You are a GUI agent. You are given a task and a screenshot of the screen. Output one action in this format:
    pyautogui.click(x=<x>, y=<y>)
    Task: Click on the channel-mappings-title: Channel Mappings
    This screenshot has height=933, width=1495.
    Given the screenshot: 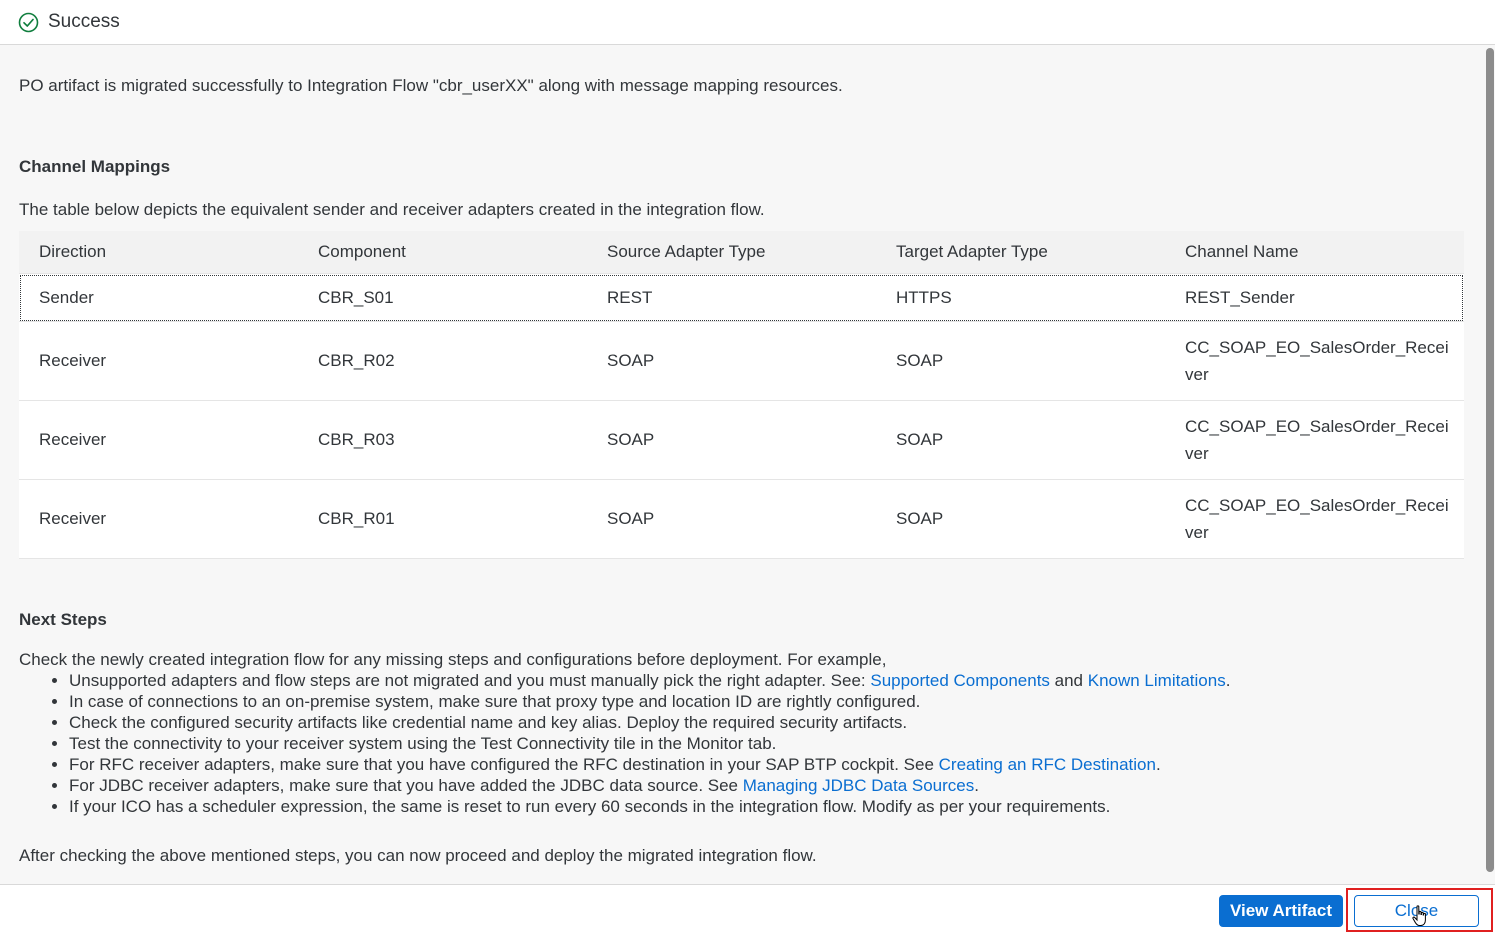 What is the action you would take?
    pyautogui.click(x=95, y=166)
    